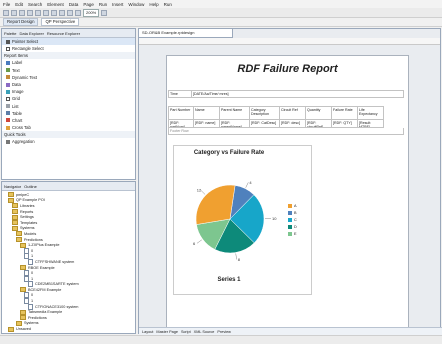  I want to click on table-detail-cell: [RDF: QTY], so click(345, 124).